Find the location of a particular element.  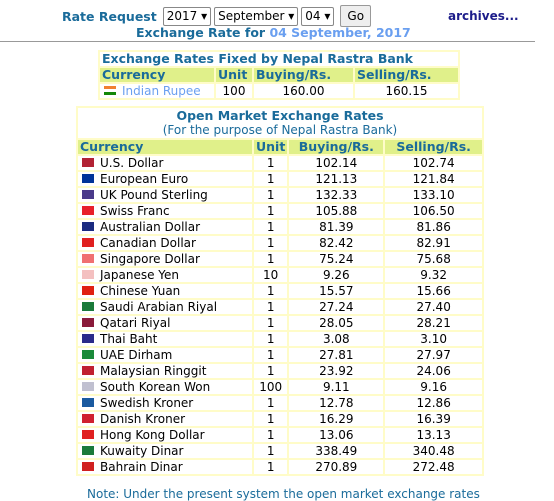

currency-cell: Indian Rupee is located at coordinates (157, 91).